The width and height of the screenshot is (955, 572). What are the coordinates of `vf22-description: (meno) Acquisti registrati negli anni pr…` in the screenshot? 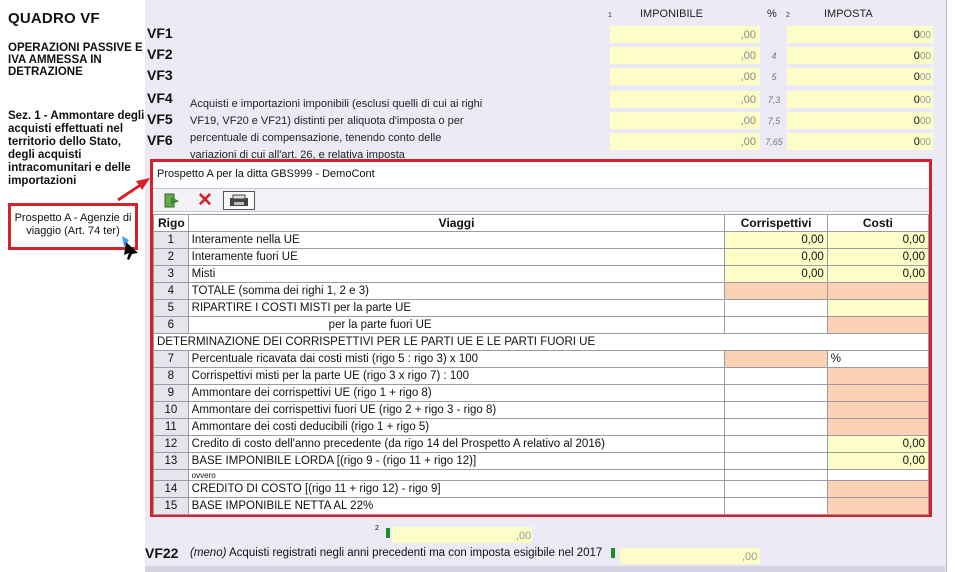 It's located at (396, 553).